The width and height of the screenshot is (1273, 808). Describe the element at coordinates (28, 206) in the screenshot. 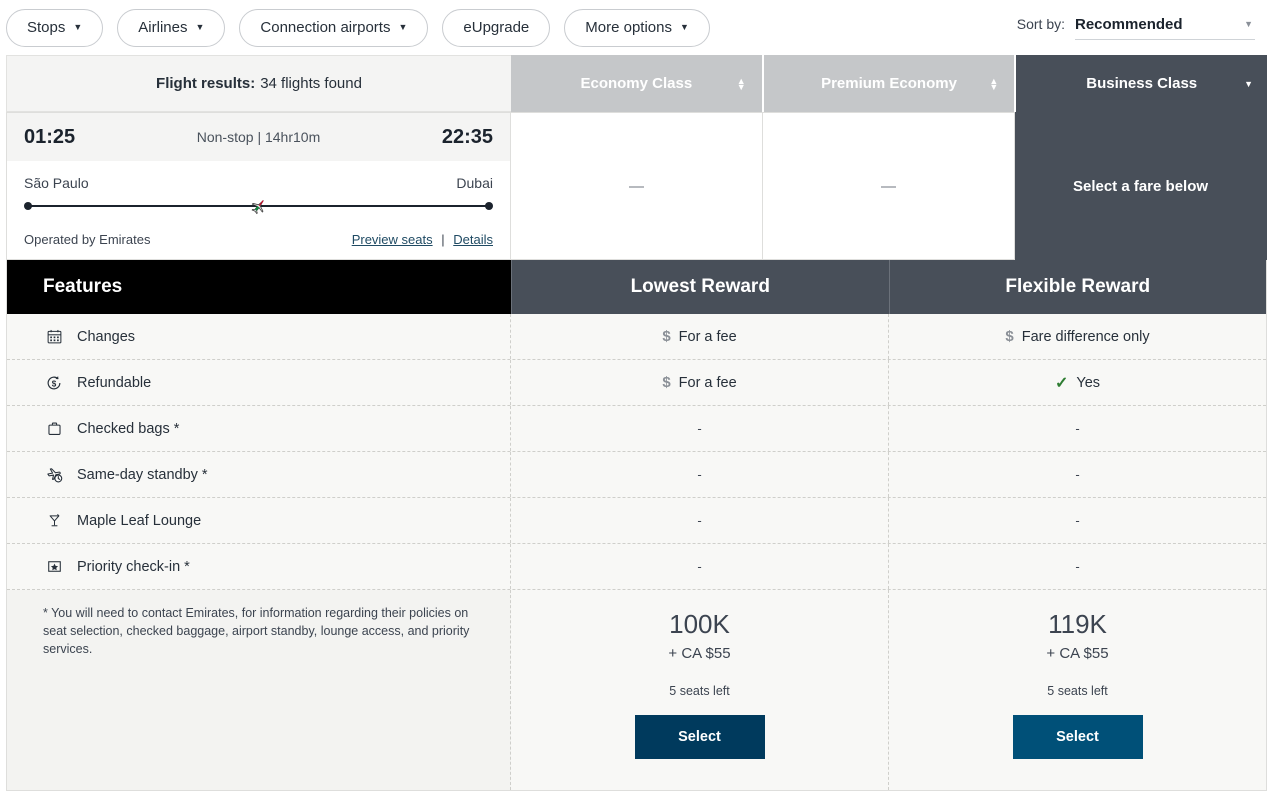

I see `origin-dot` at that location.